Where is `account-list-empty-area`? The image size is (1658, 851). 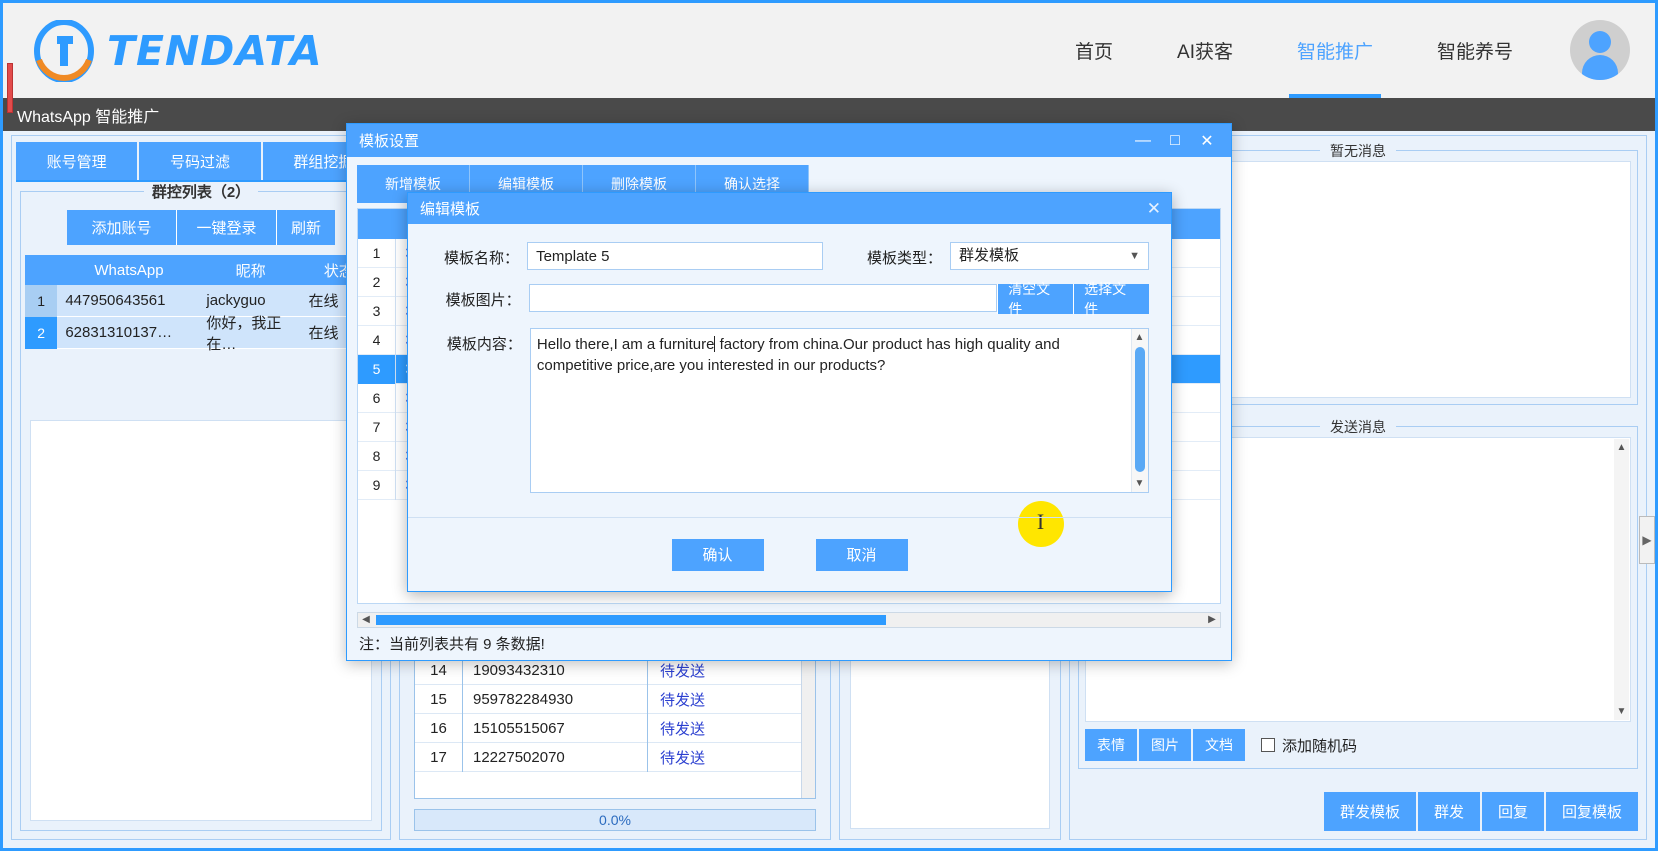 account-list-empty-area is located at coordinates (201, 620).